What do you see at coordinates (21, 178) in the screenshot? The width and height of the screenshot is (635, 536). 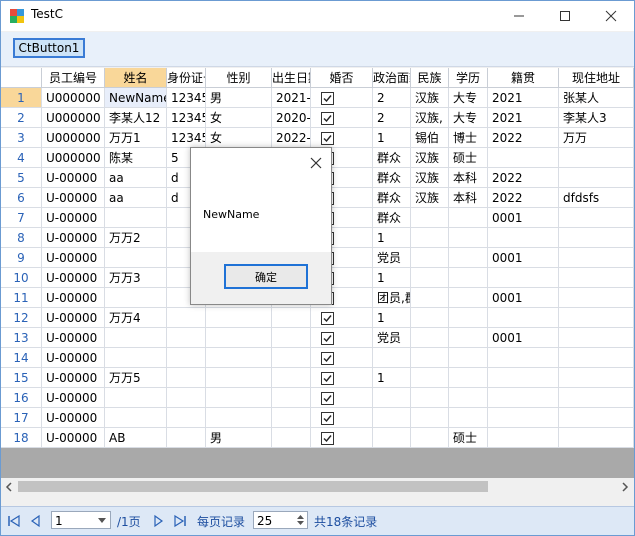 I see `row-header: 5` at bounding box center [21, 178].